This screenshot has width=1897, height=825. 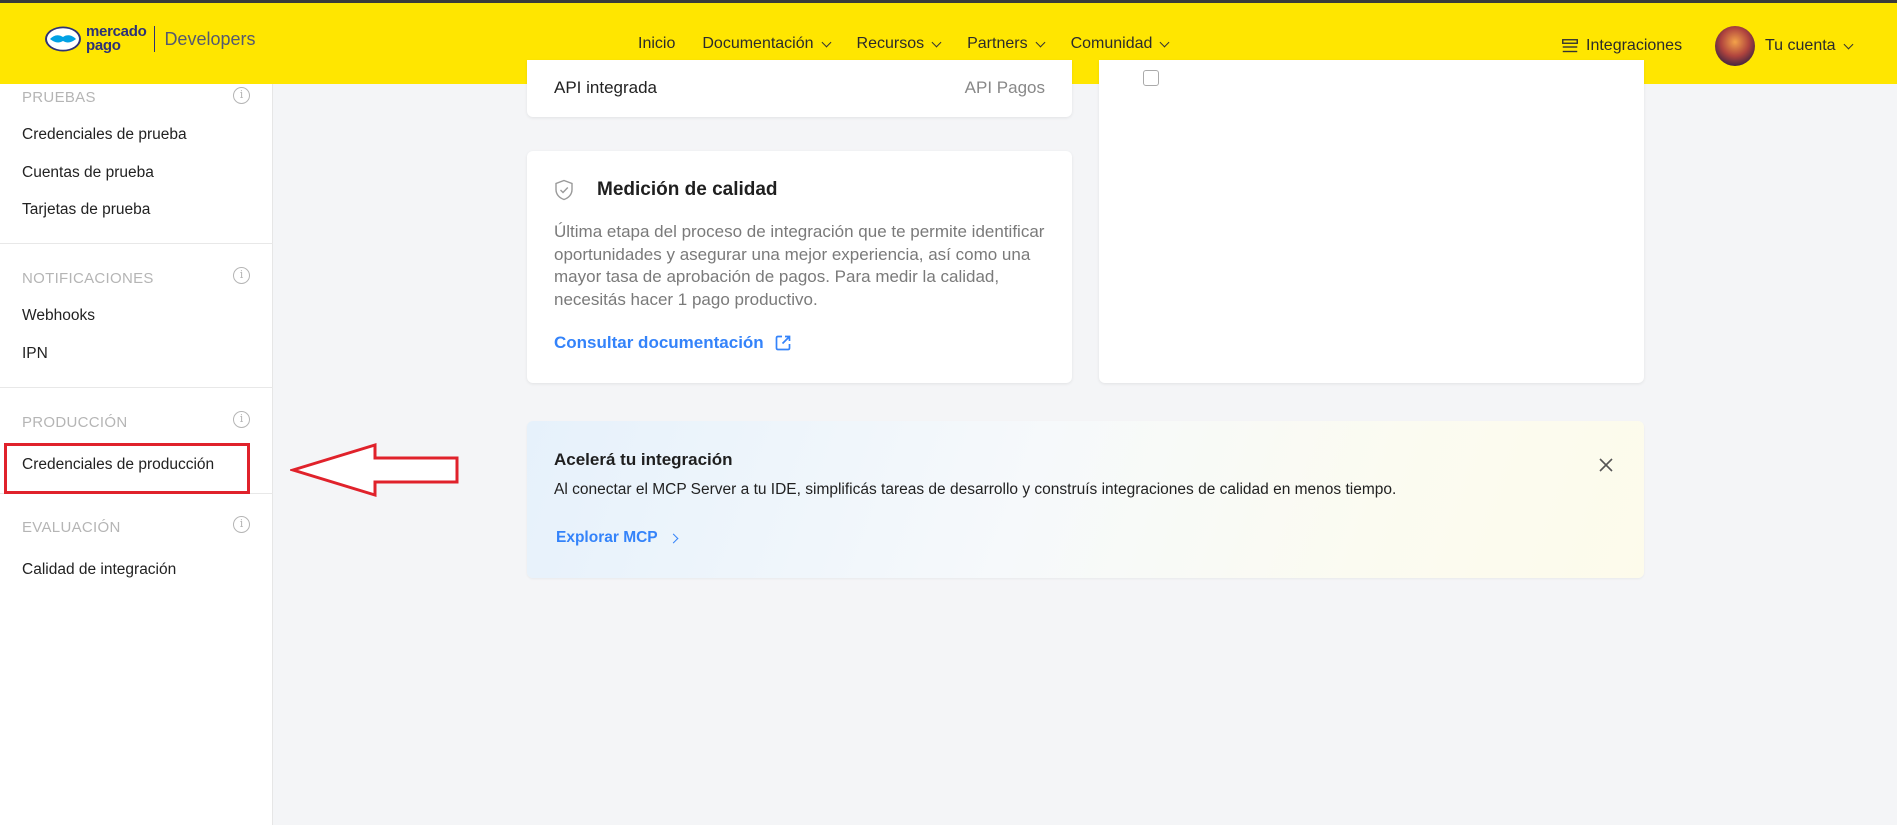 I want to click on api-value: API Pagos, so click(x=1004, y=87).